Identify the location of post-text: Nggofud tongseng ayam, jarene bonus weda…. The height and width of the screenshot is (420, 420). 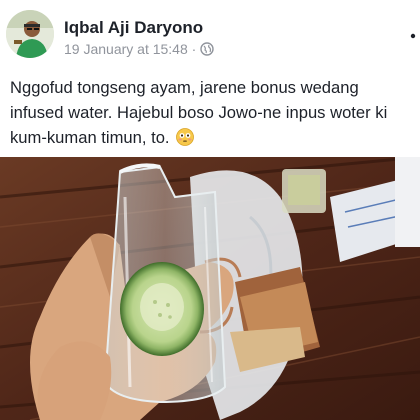
(199, 112).